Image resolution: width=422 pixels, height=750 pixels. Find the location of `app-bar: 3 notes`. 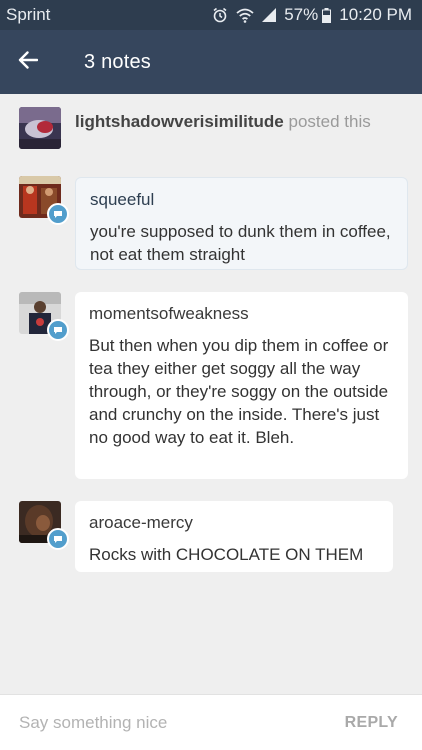

app-bar: 3 notes is located at coordinates (211, 62).